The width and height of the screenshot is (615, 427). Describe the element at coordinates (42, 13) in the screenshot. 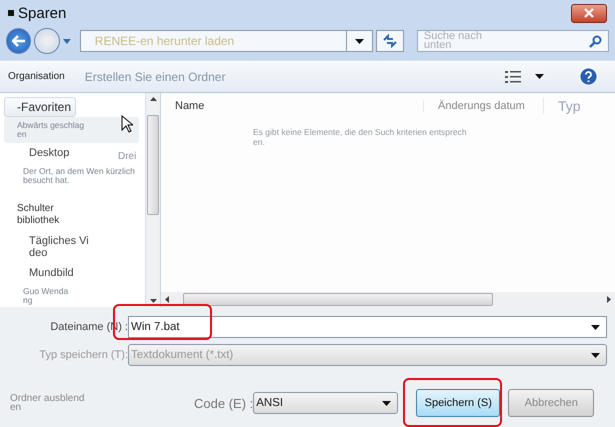

I see `window-title: Sparen` at that location.